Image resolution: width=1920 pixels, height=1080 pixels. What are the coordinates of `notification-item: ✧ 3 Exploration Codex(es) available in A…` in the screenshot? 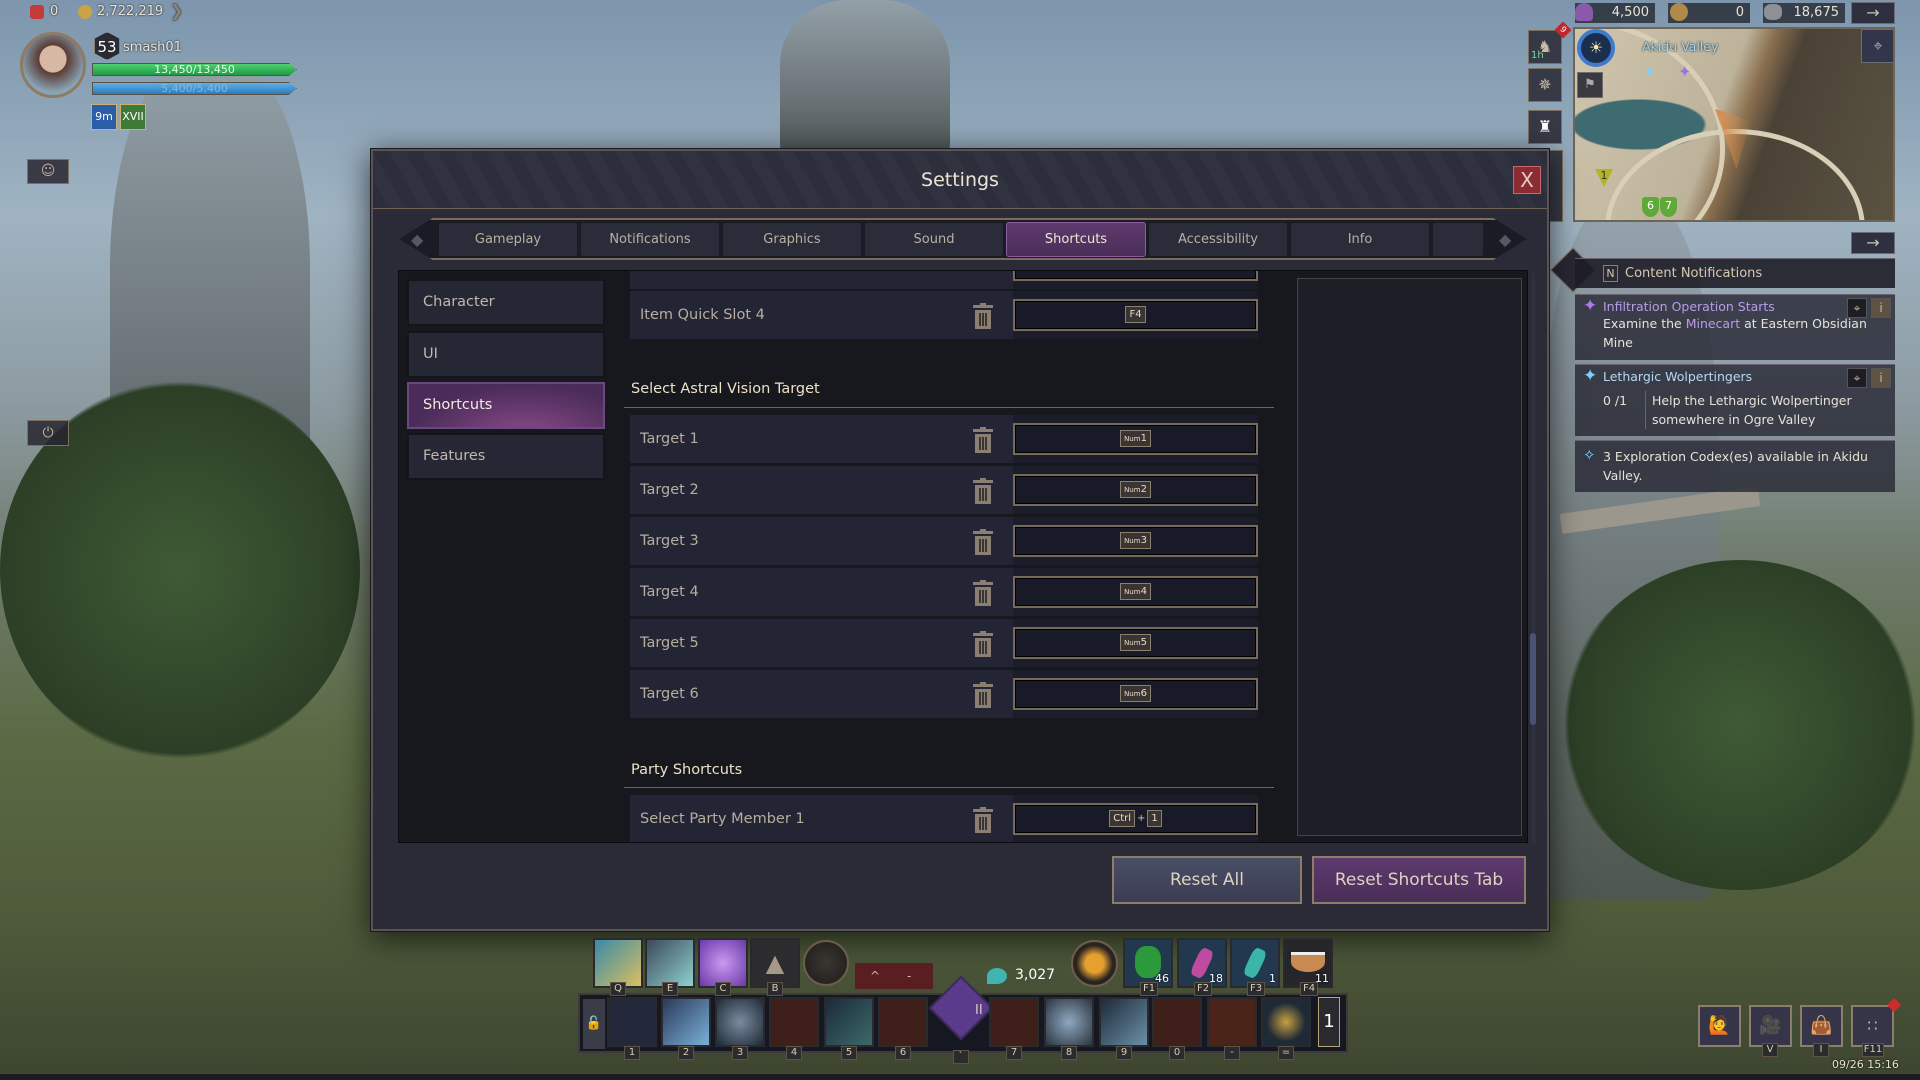 It's located at (1735, 466).